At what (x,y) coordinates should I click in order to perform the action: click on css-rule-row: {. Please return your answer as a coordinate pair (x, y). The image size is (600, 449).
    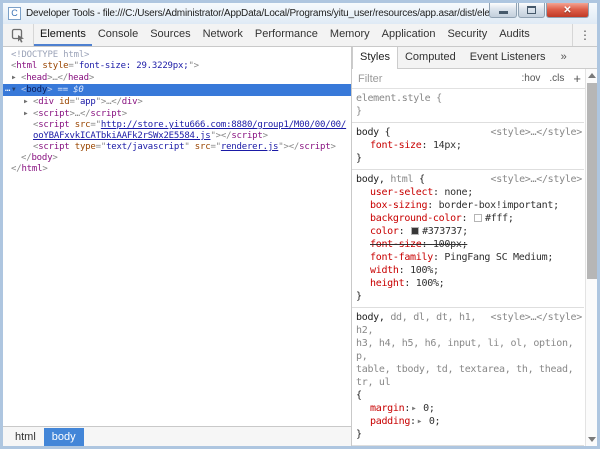
    Looking at the image, I should click on (469, 395).